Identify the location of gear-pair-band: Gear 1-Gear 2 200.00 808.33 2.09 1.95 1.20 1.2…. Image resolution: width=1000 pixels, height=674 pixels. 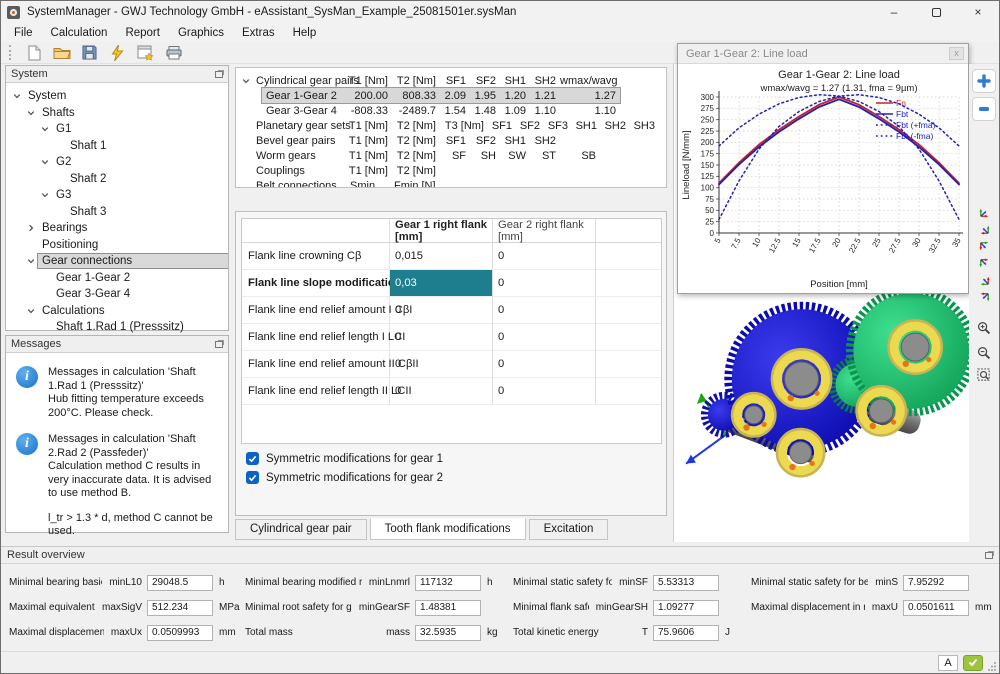
(441, 95).